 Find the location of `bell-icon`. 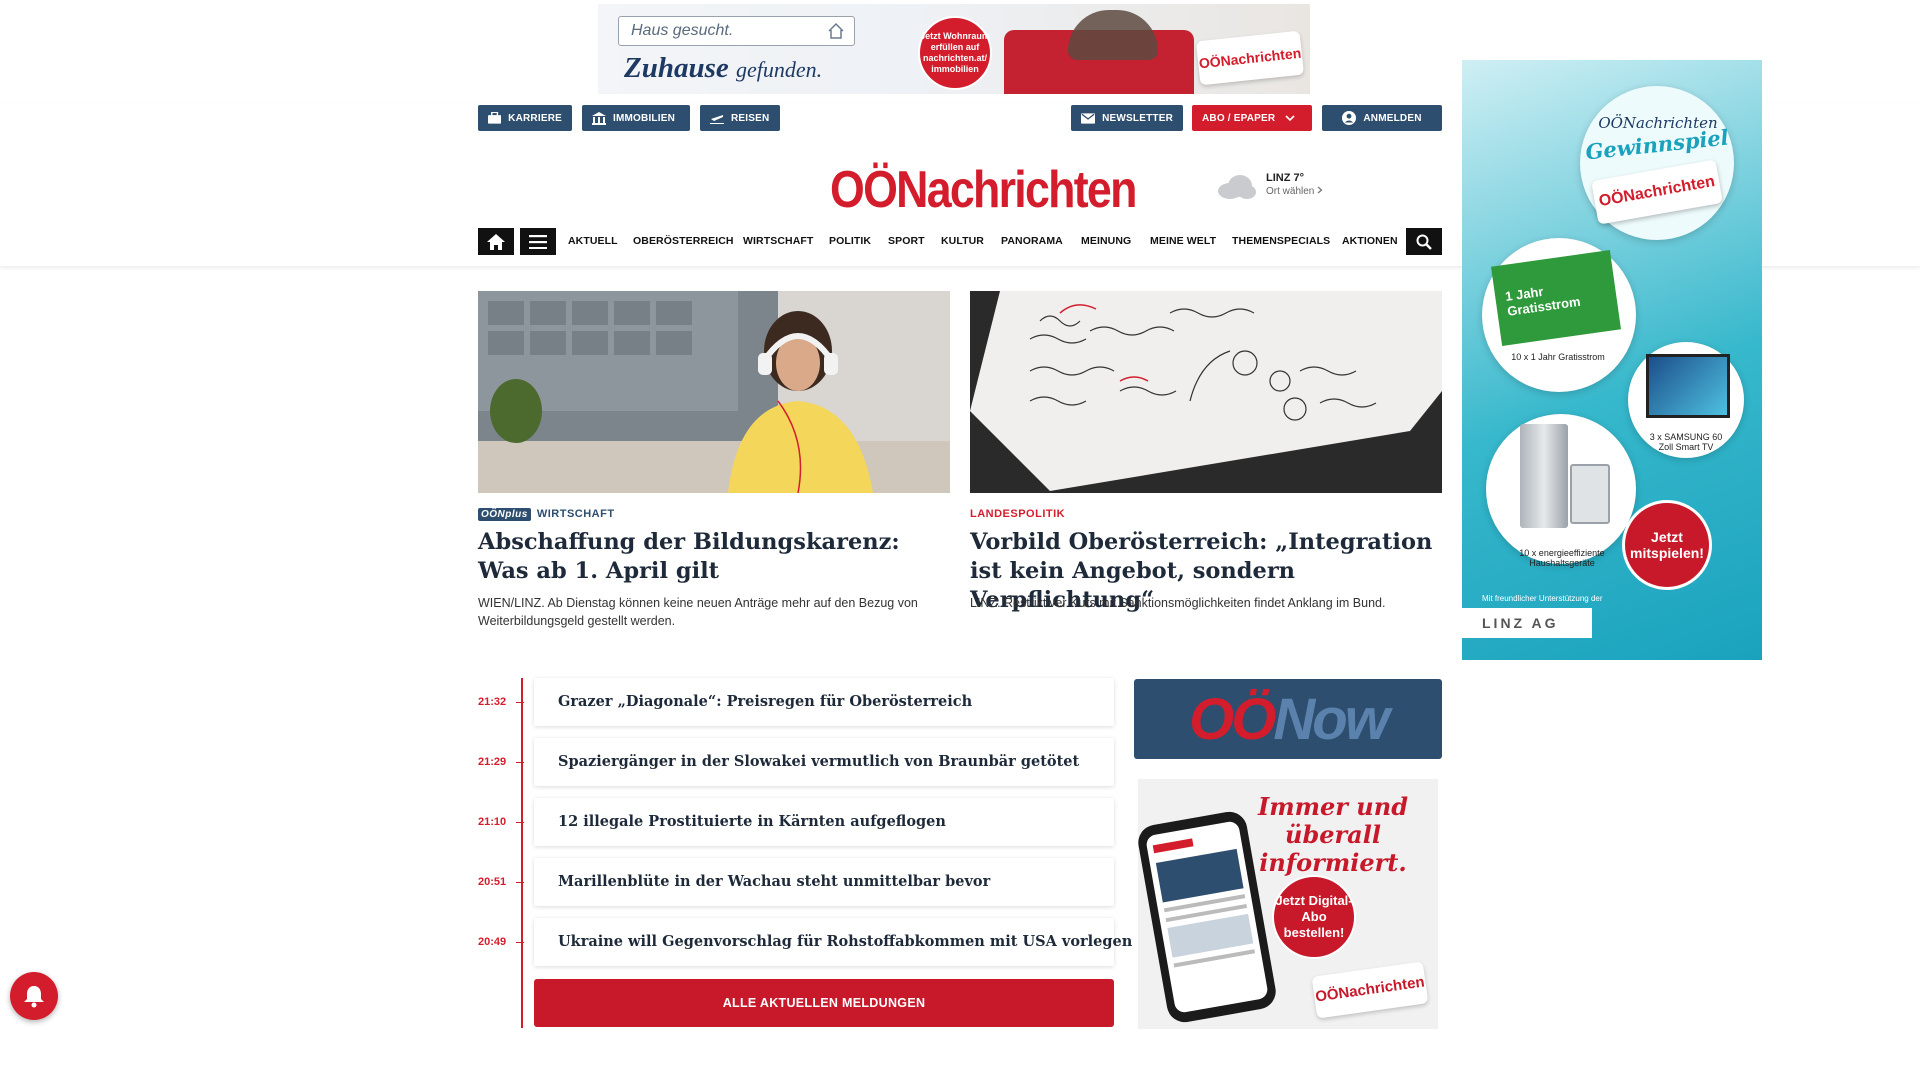

bell-icon is located at coordinates (34, 997).